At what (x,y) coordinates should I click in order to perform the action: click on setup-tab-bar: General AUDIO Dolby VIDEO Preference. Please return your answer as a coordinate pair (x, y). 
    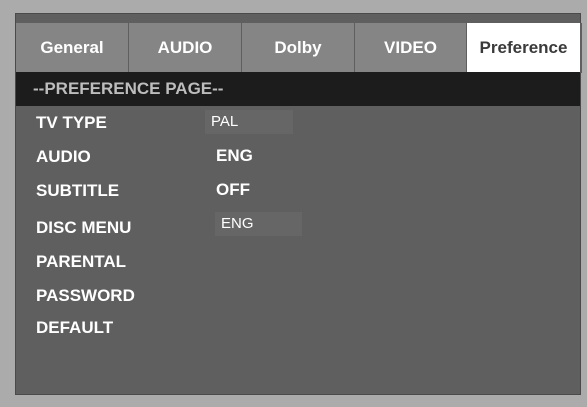
    Looking at the image, I should click on (299, 48).